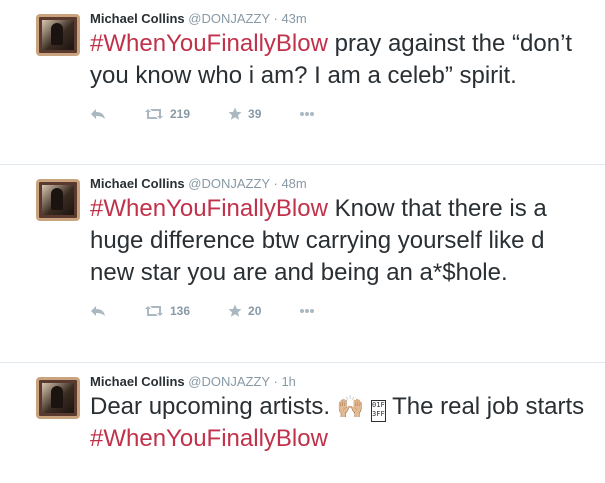 The width and height of the screenshot is (605, 483). Describe the element at coordinates (342, 184) in the screenshot. I see `tweet-header: Michael Collins @DONJAZZY · 48m` at that location.